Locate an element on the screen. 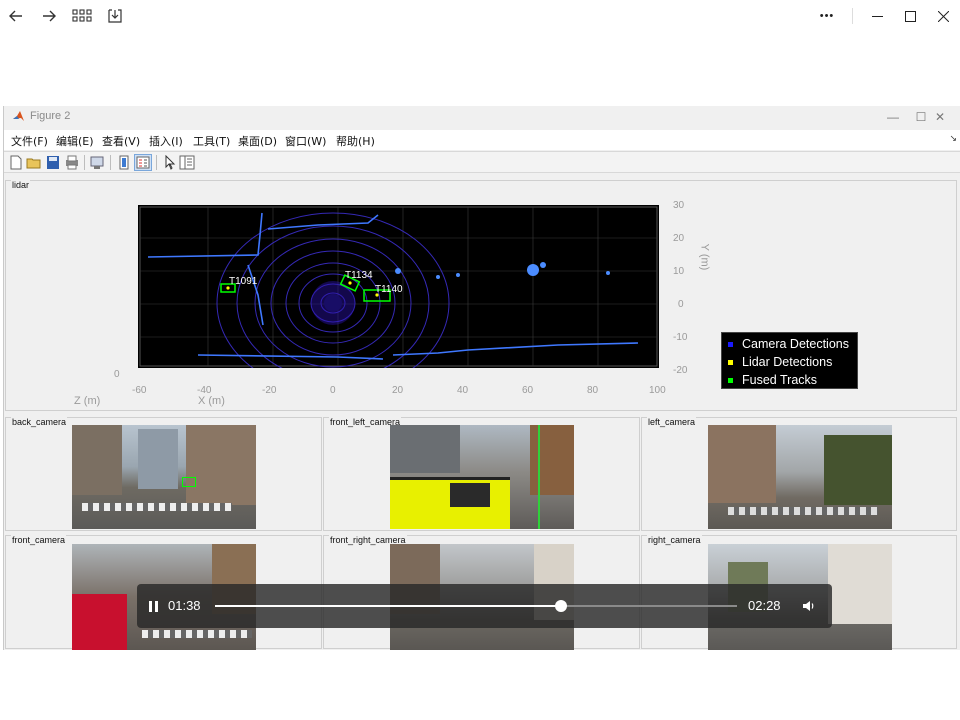 The image size is (960, 720). menu-view: 查看(V) is located at coordinates (121, 141).